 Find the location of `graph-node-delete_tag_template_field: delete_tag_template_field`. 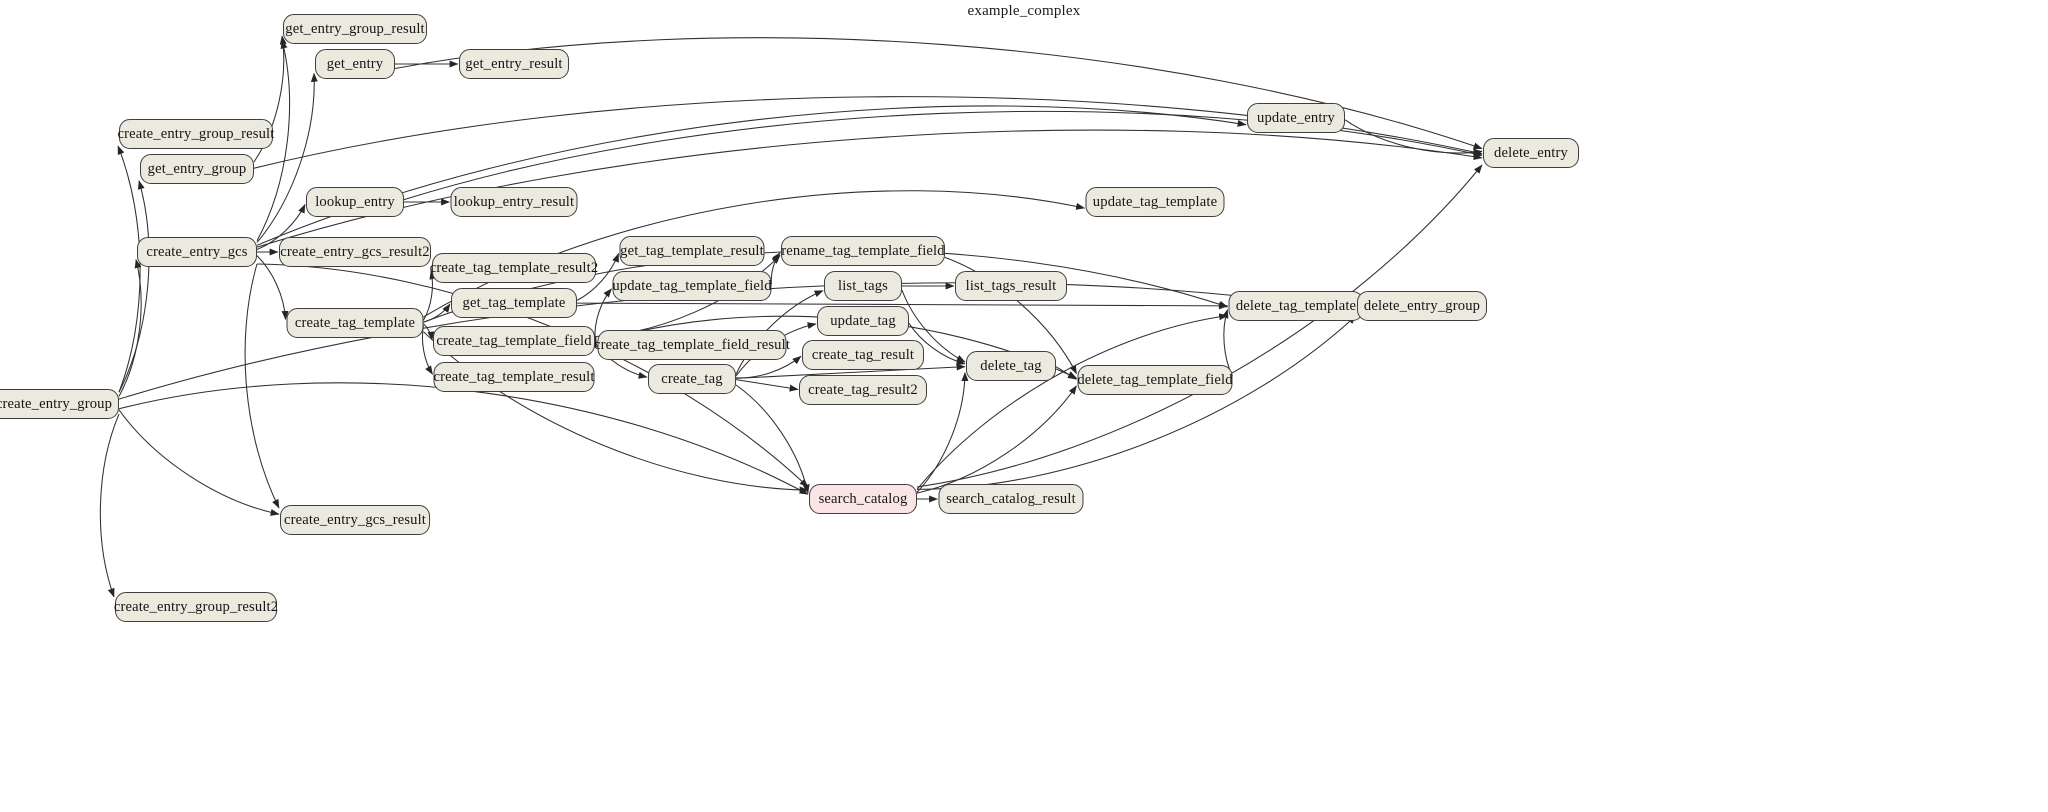

graph-node-delete_tag_template_field: delete_tag_template_field is located at coordinates (1155, 380).